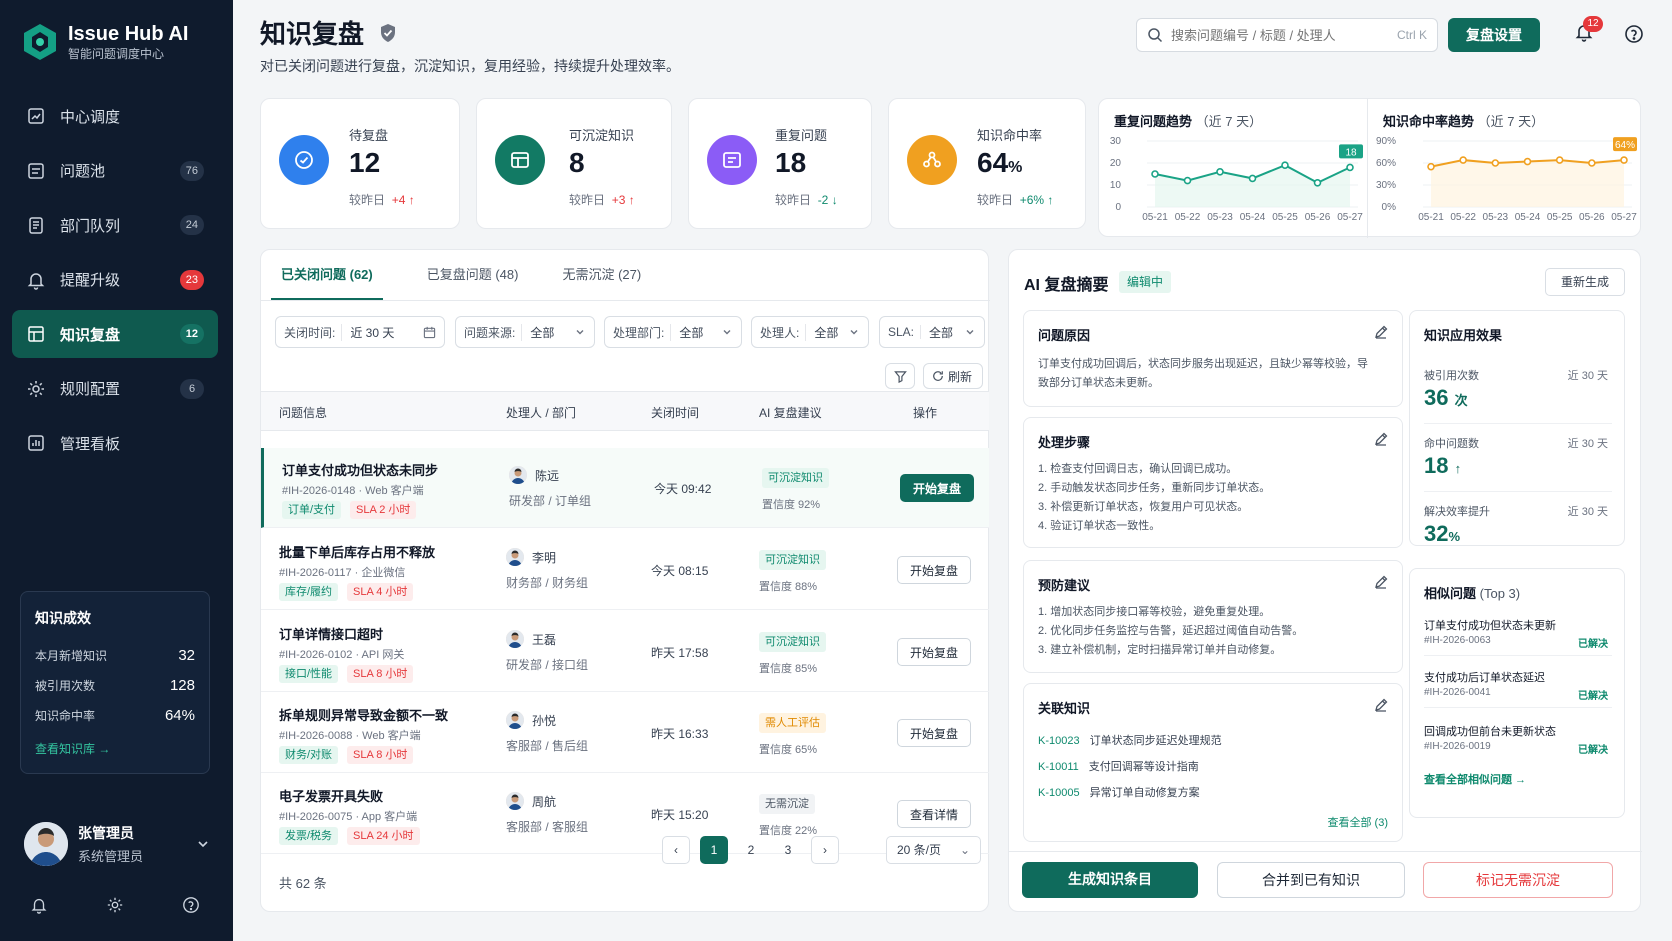 This screenshot has width=1672, height=941. I want to click on regenerate-button: 重新生成, so click(1585, 282).